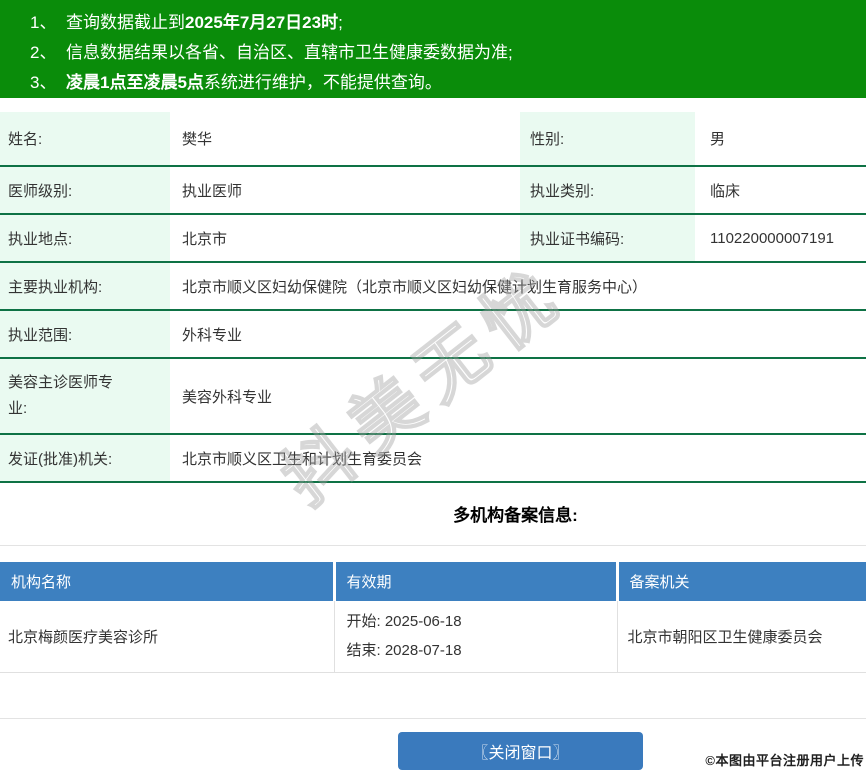 Image resolution: width=866 pixels, height=771 pixels. I want to click on notice-text-normal: 系统进行维护，不能提供查询。, so click(322, 82).